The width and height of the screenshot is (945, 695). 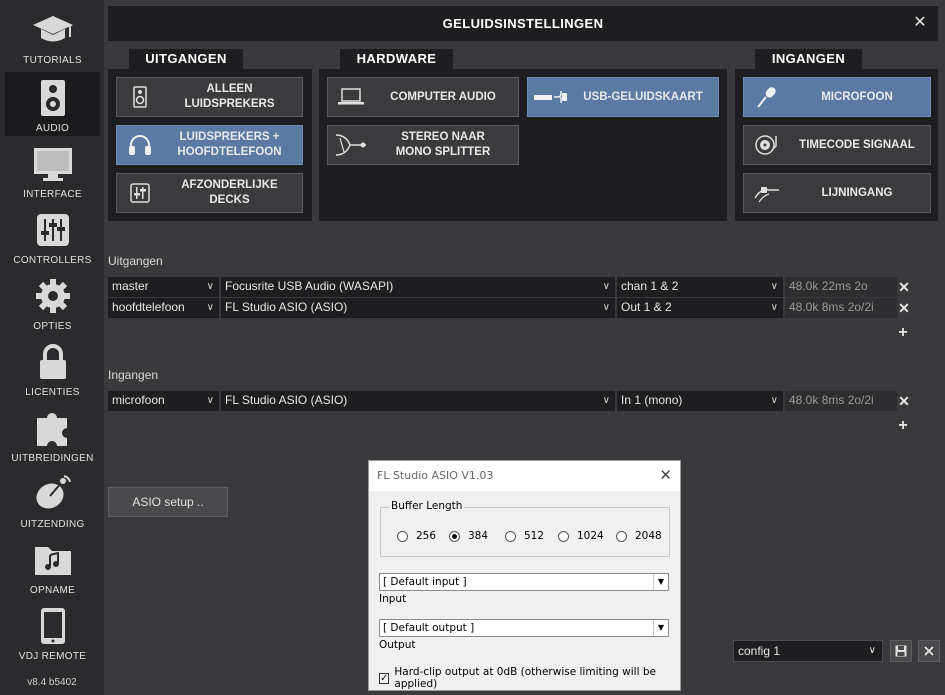 What do you see at coordinates (168, 502) in the screenshot?
I see `asio-setup-button: ASIO setup ..` at bounding box center [168, 502].